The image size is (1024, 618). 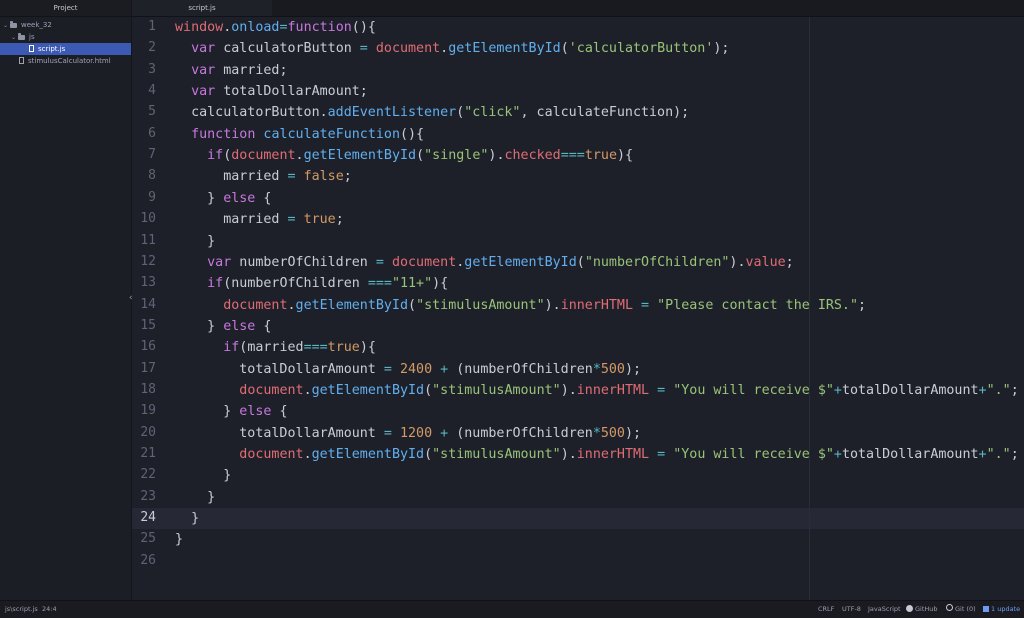 I want to click on git-label: Git (0), so click(x=965, y=609).